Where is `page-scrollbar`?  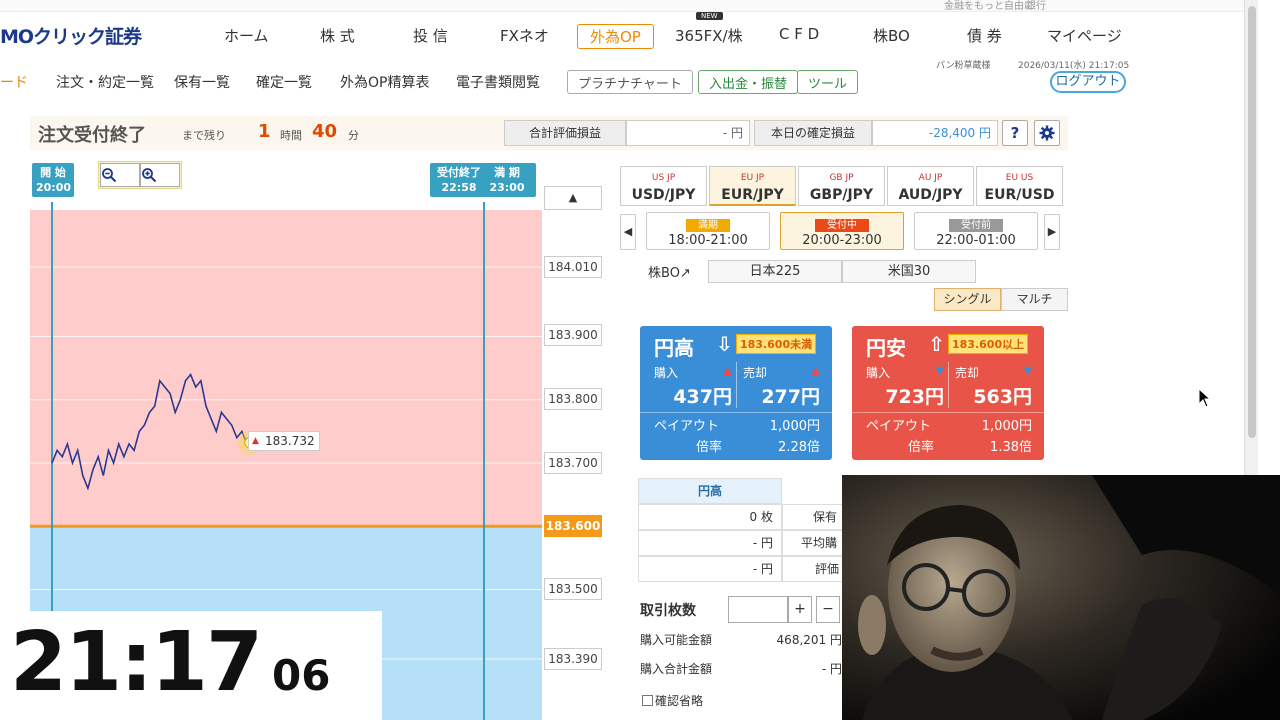 page-scrollbar is located at coordinates (1251, 237).